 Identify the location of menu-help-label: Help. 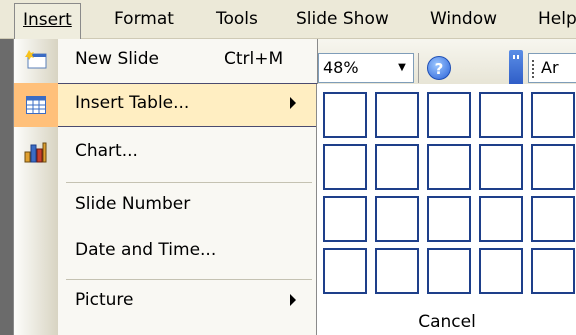
(557, 19).